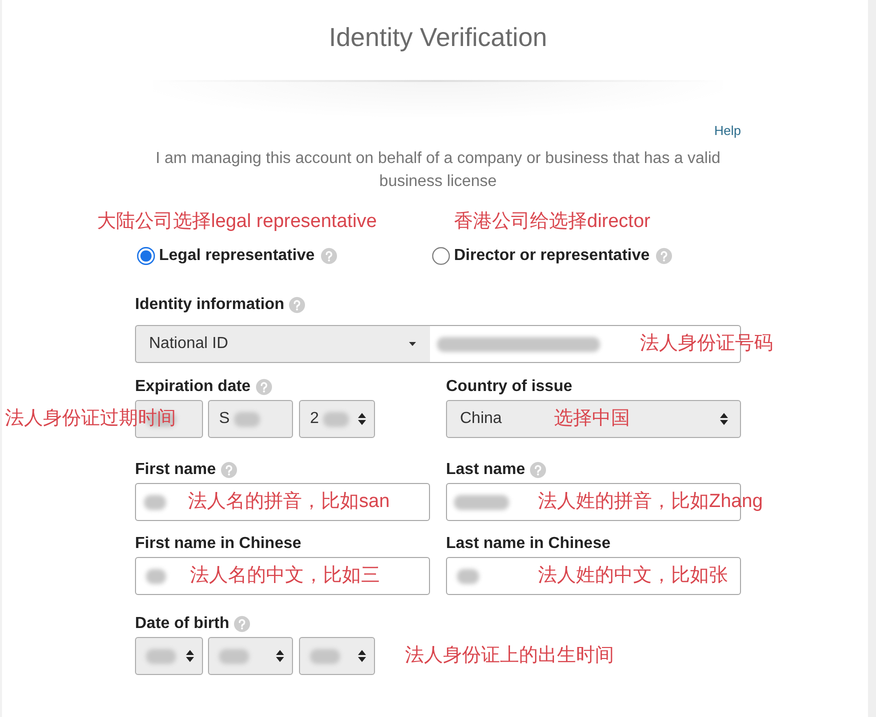 The height and width of the screenshot is (717, 876). What do you see at coordinates (237, 256) in the screenshot?
I see `option-label: Legal representative` at bounding box center [237, 256].